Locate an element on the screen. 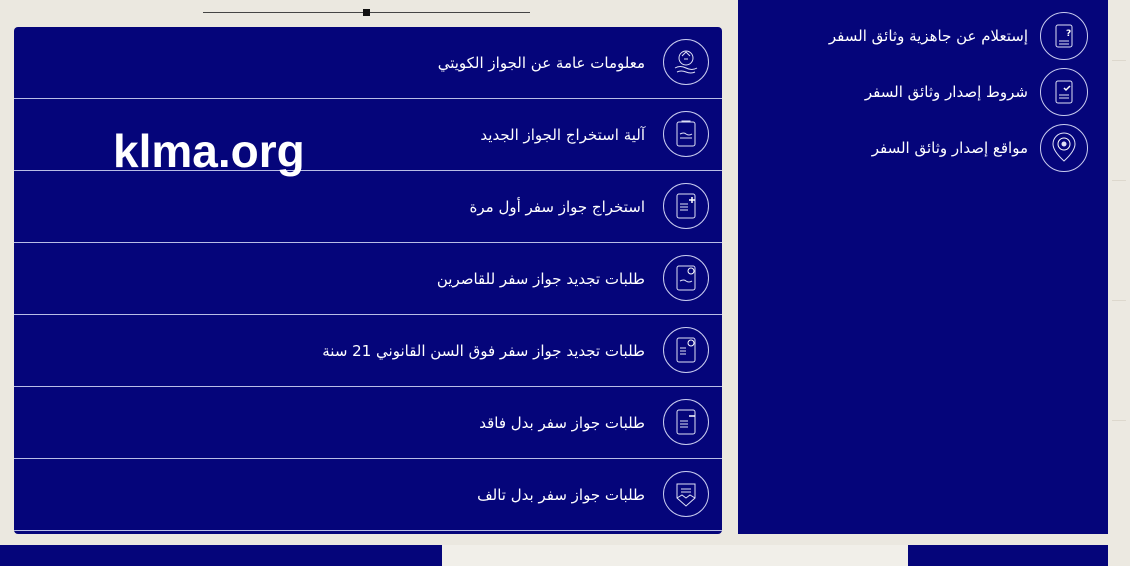  menu-item-damaged-passport: طلبات جواز سفر بدل تالف is located at coordinates (368, 495).